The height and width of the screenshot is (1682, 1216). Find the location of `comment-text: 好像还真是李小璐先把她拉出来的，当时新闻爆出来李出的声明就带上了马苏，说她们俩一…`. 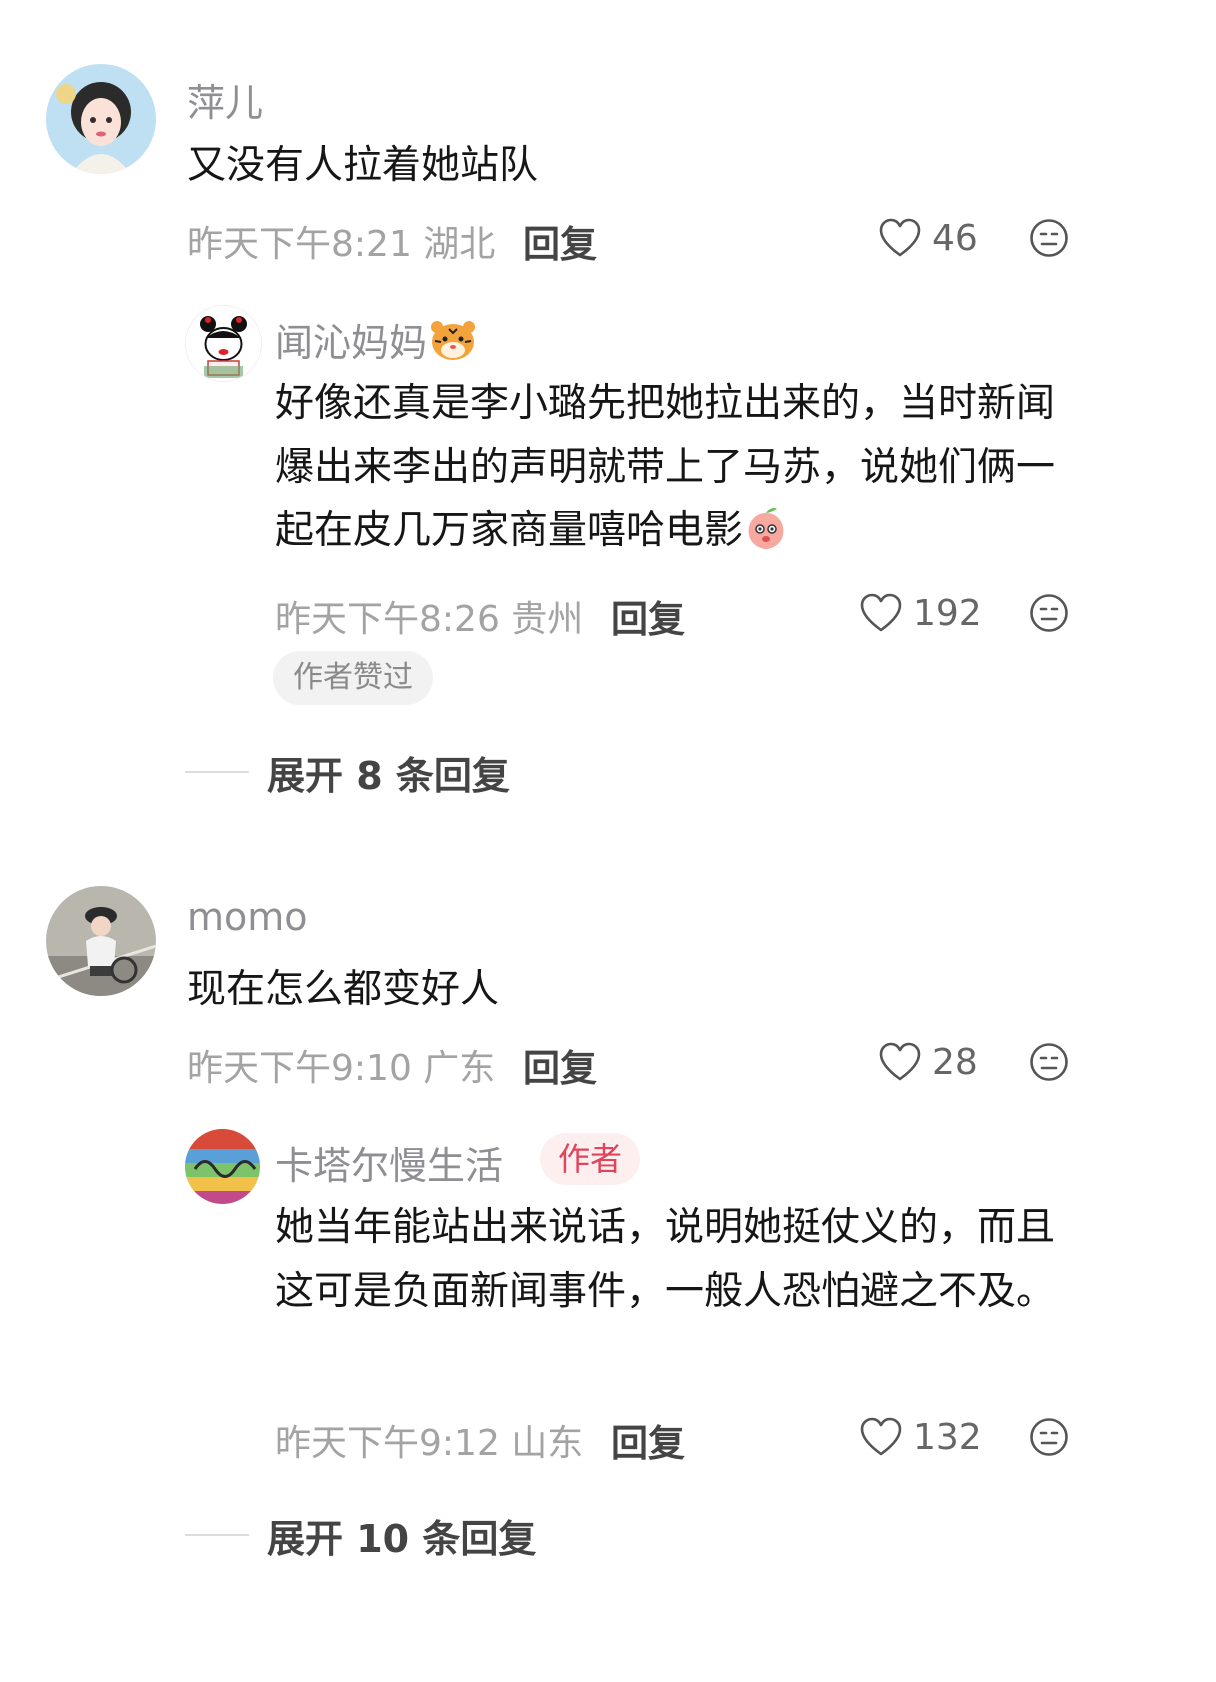

comment-text: 好像还真是李小璐先把她拉出来的，当时新闻爆出来李出的声明就带上了马苏，说她们俩一… is located at coordinates (675, 467).